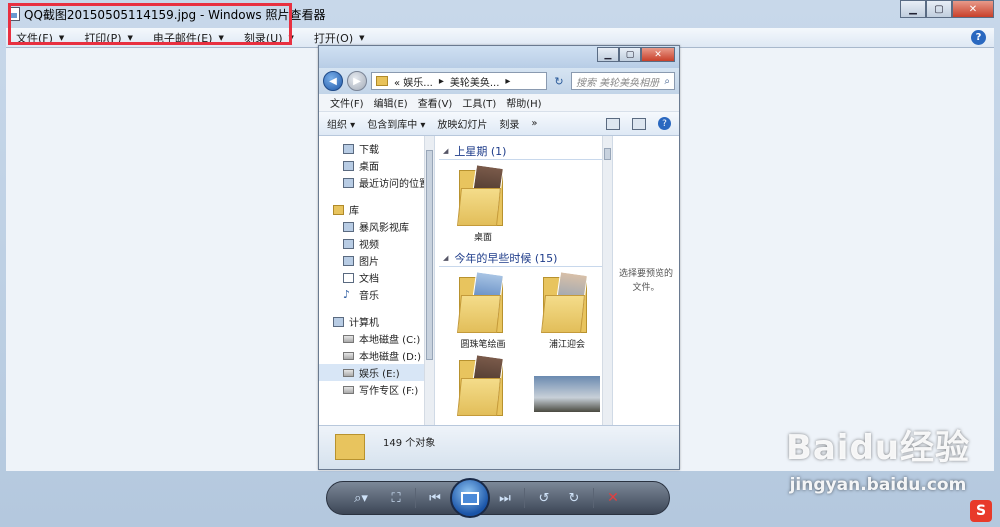  What do you see at coordinates (544, 498) in the screenshot?
I see `rotate-left-icon: ↺` at bounding box center [544, 498].